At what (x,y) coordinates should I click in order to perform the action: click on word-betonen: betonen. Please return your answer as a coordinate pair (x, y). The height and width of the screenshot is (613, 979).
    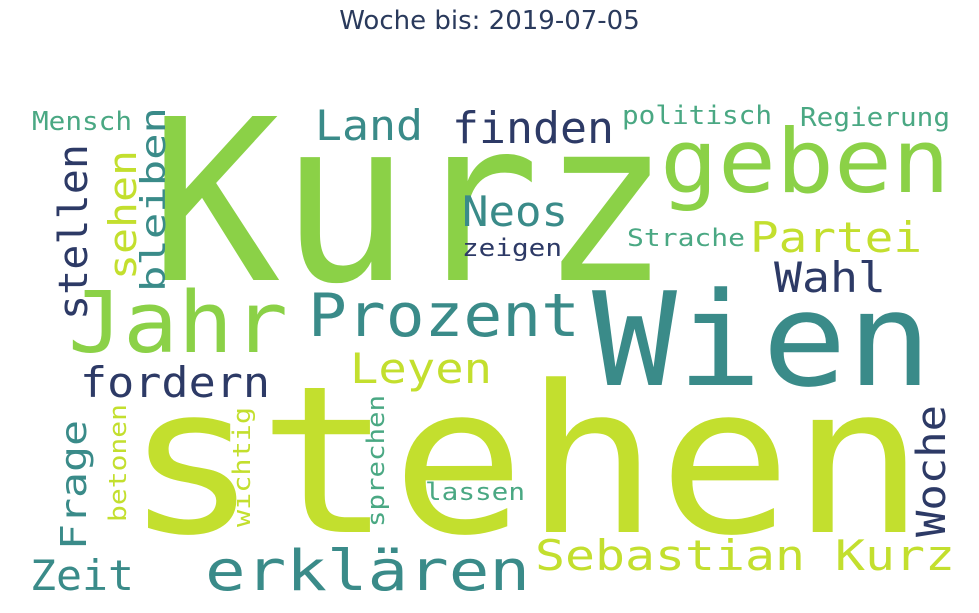
    Looking at the image, I should click on (118, 463).